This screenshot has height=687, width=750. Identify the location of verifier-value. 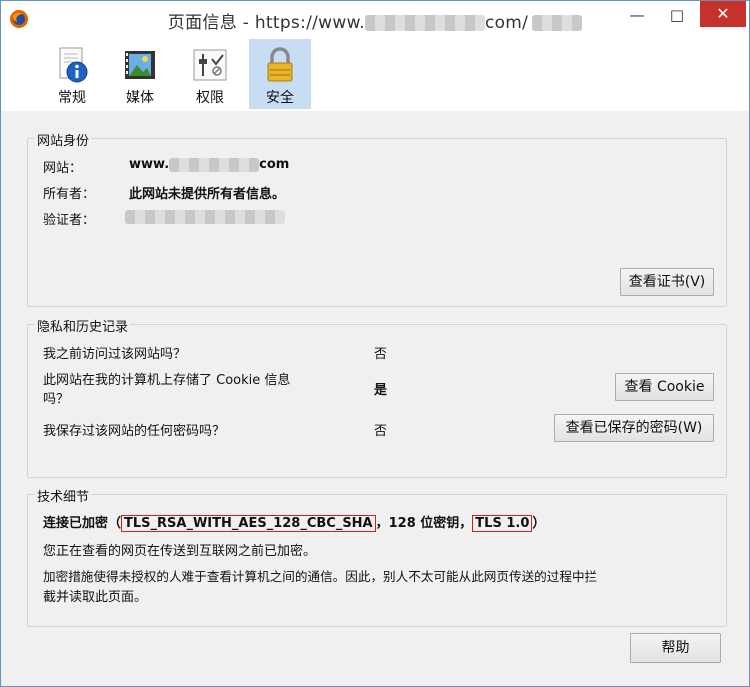
(205, 216).